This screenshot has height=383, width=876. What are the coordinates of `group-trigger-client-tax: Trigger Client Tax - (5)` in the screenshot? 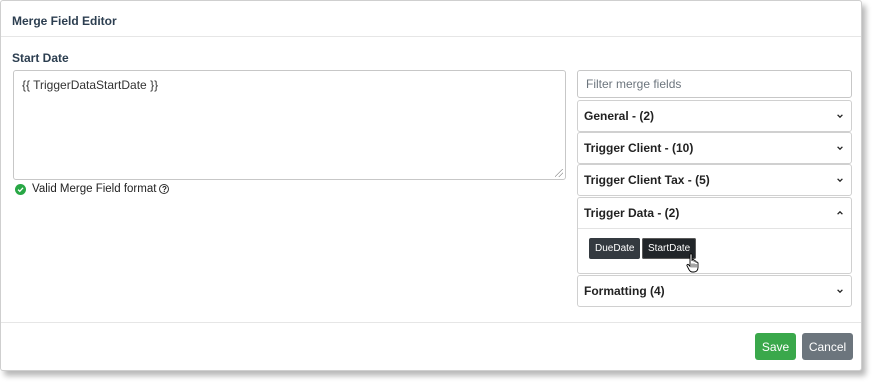 It's located at (714, 180).